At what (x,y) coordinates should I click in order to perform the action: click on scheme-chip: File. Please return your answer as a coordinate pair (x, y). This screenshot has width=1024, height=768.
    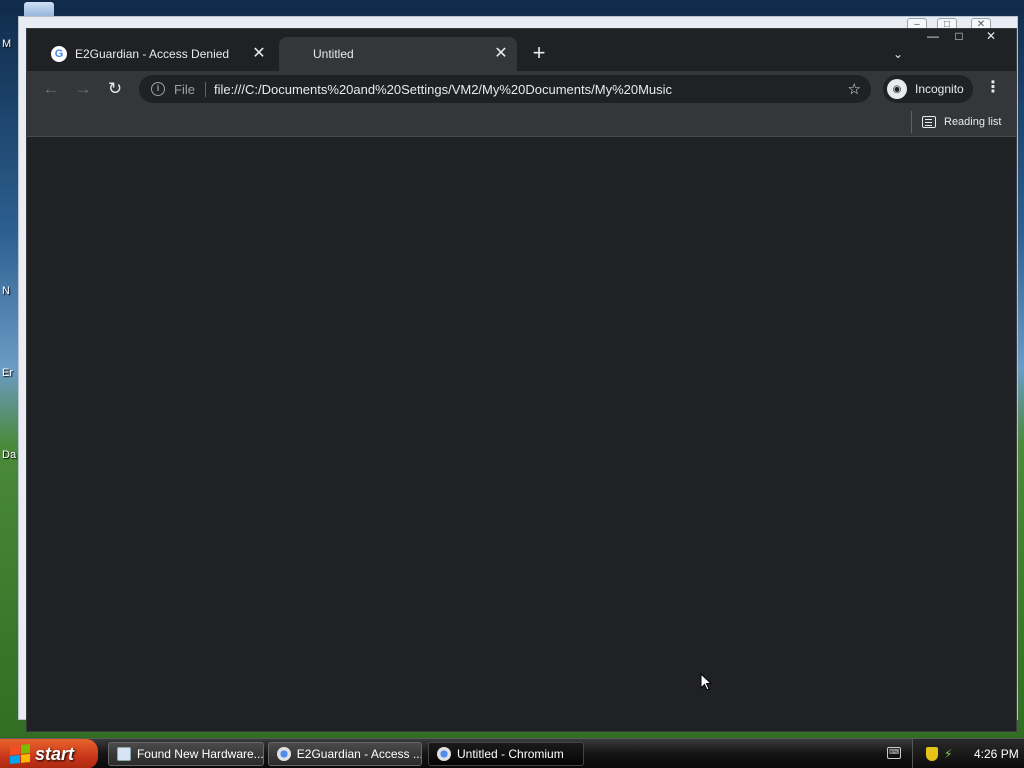
    Looking at the image, I should click on (190, 89).